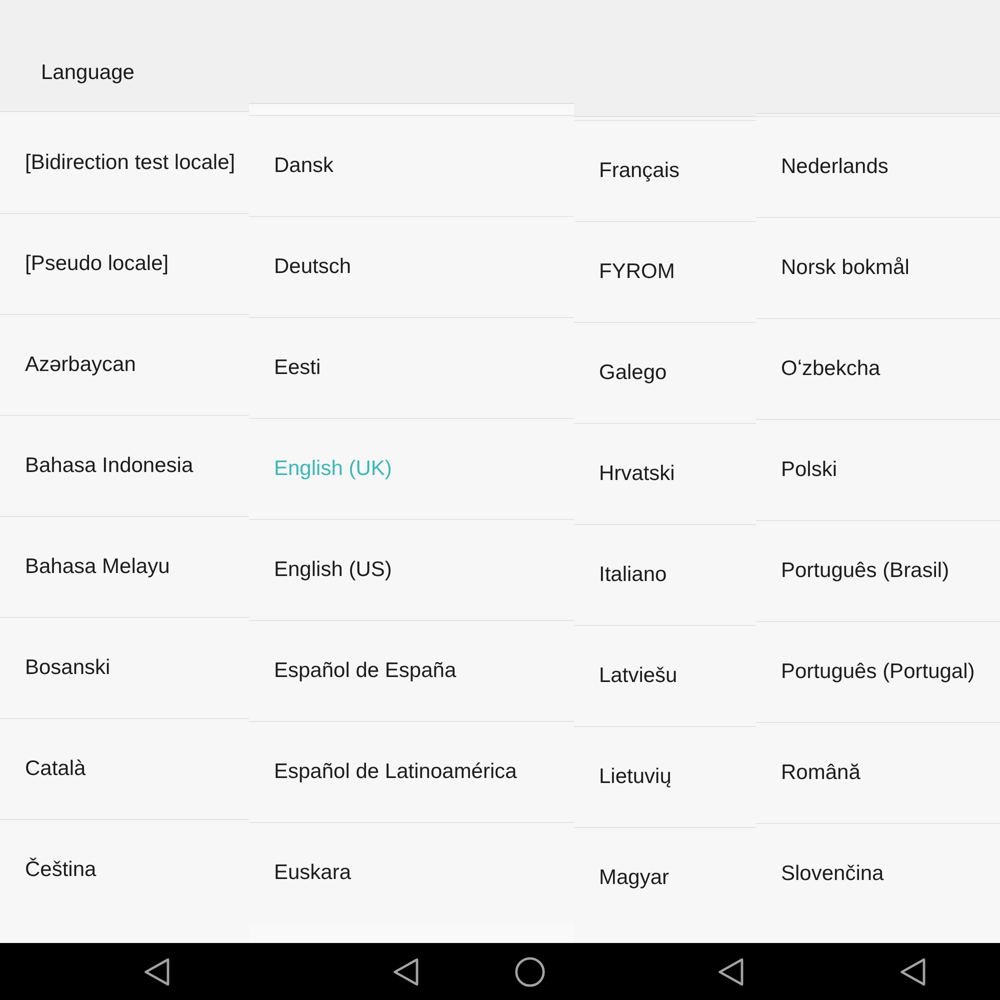  What do you see at coordinates (87, 73) in the screenshot?
I see `screen-title: Language` at bounding box center [87, 73].